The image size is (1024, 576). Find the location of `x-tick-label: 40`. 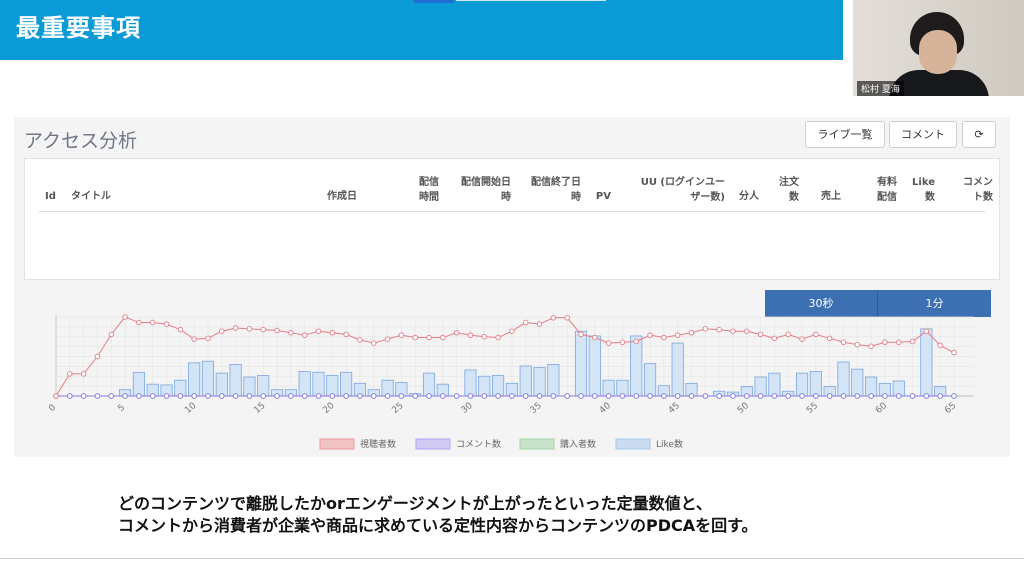

x-tick-label: 40 is located at coordinates (605, 408).